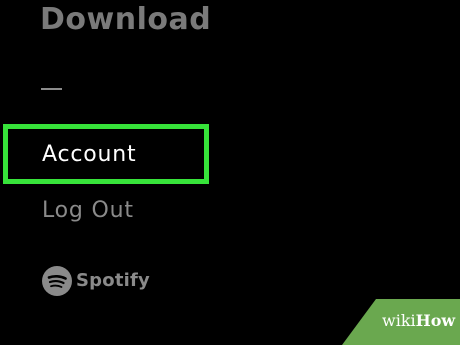 This screenshot has height=345, width=460. I want to click on watermark-wiki: wiki, so click(399, 320).